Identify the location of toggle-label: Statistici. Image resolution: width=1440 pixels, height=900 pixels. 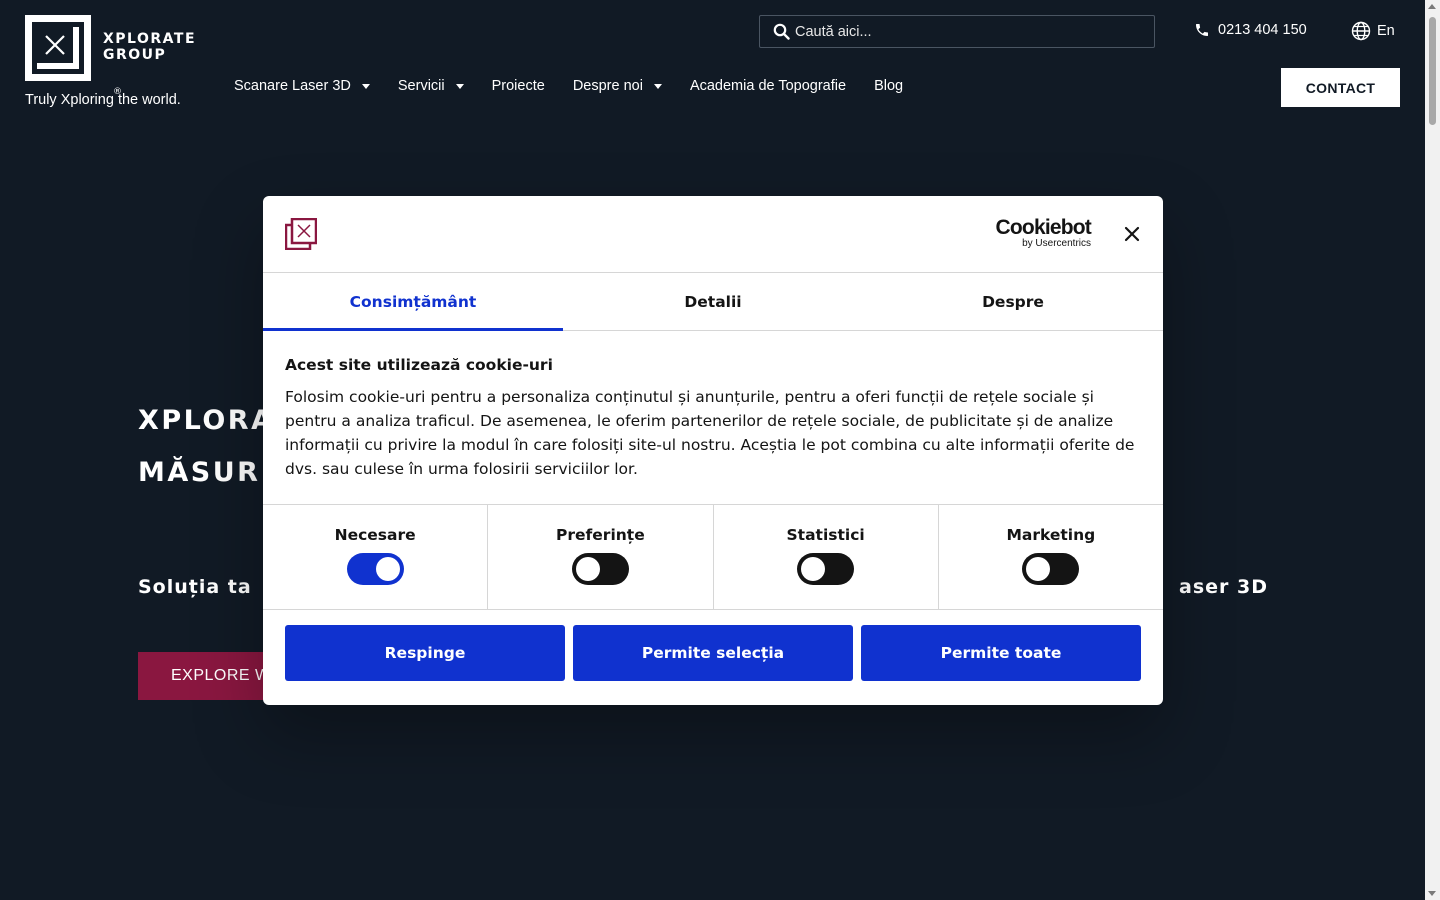
(825, 535).